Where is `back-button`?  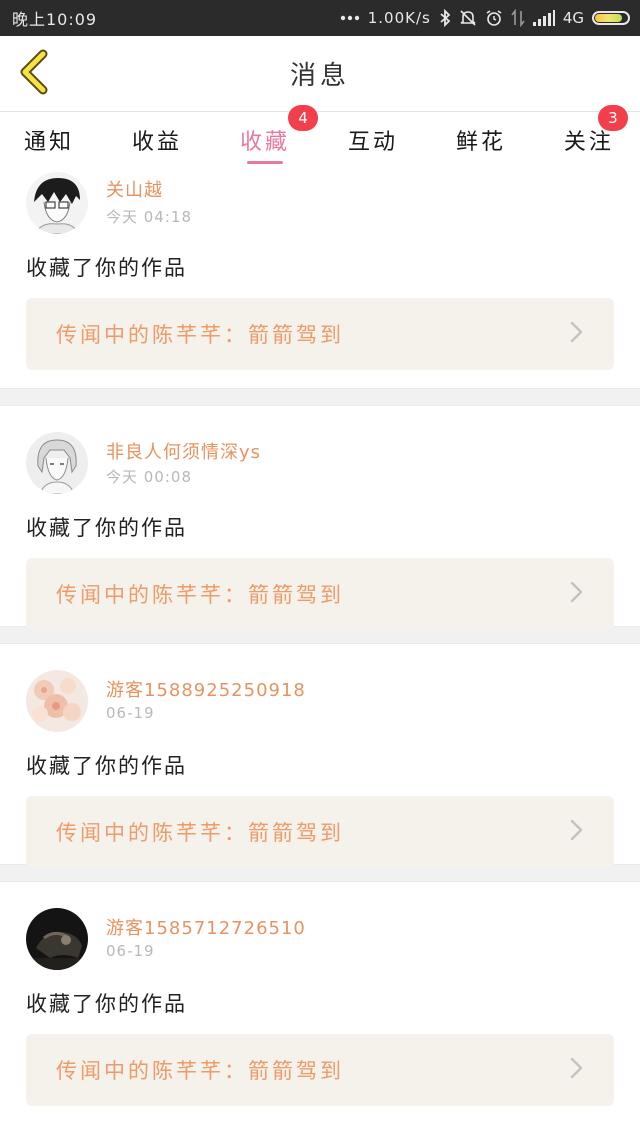 back-button is located at coordinates (34, 74).